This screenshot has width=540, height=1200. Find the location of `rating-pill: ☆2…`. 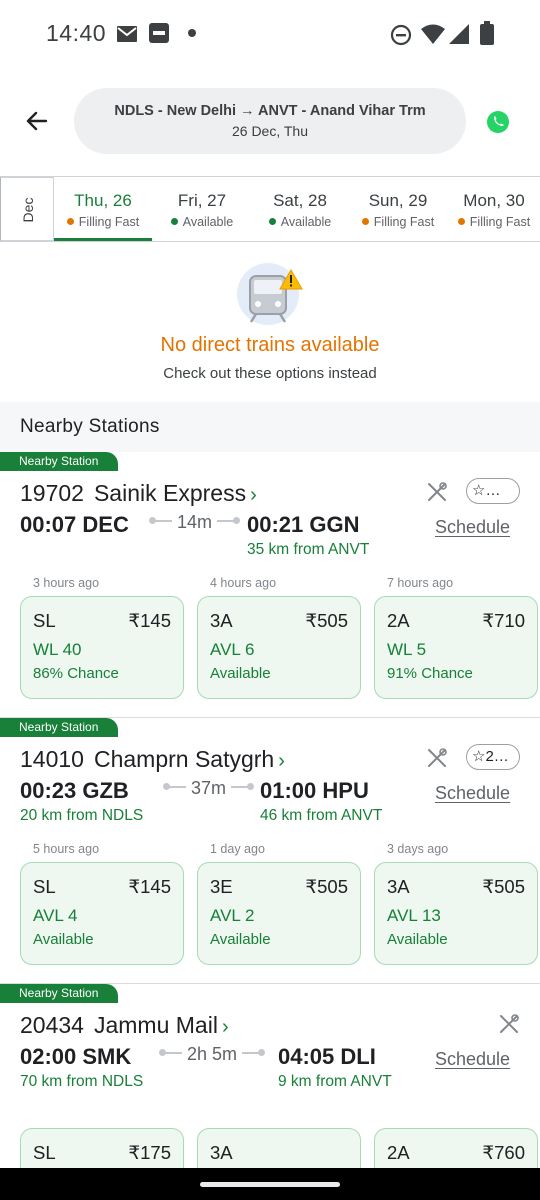

rating-pill: ☆2… is located at coordinates (493, 757).